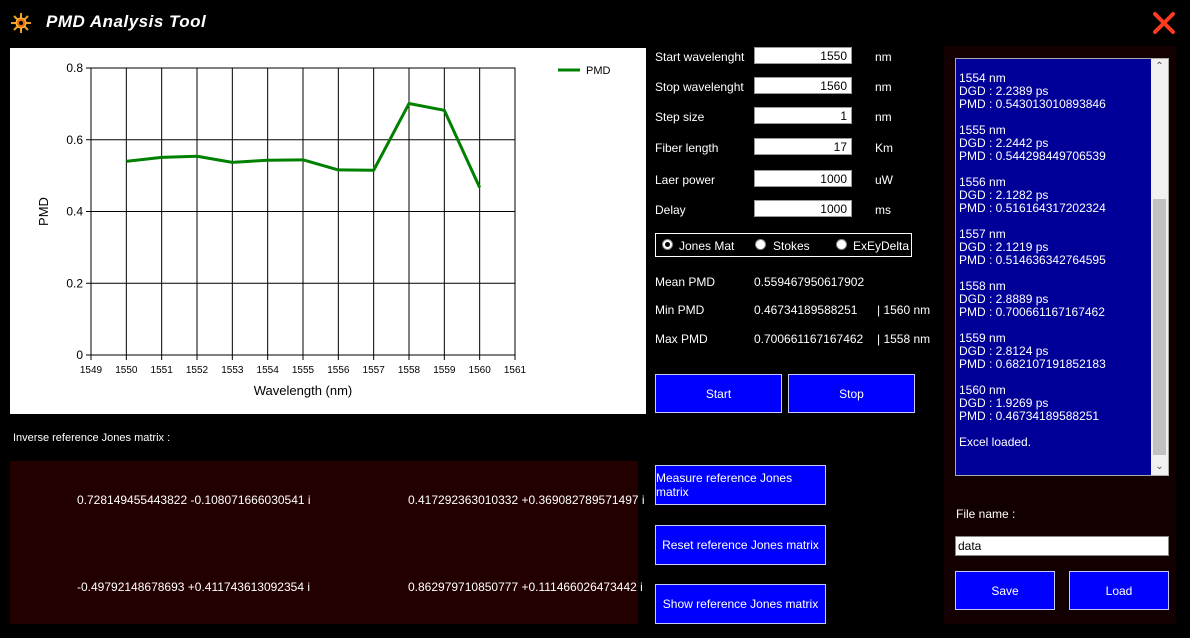 Image resolution: width=1190 pixels, height=638 pixels. What do you see at coordinates (21, 23) in the screenshot?
I see `app-logo-icon` at bounding box center [21, 23].